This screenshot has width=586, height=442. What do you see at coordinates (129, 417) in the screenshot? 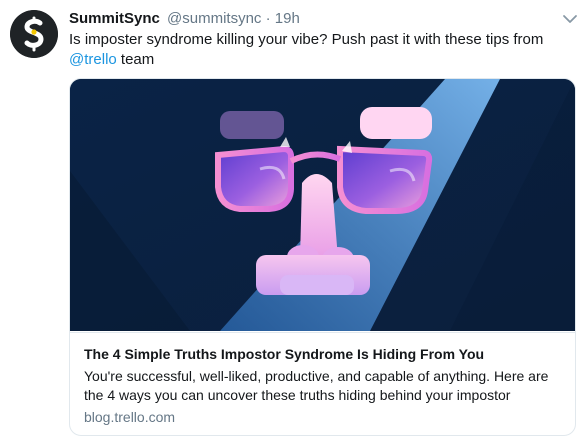
I see `card-domain: blog.trello.com` at bounding box center [129, 417].